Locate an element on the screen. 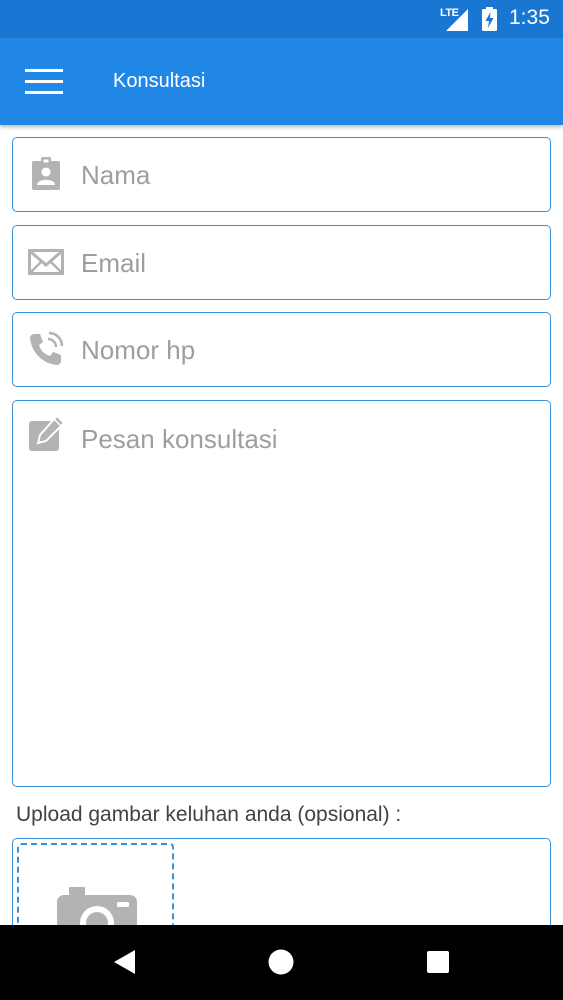  phone-icon is located at coordinates (47, 348).